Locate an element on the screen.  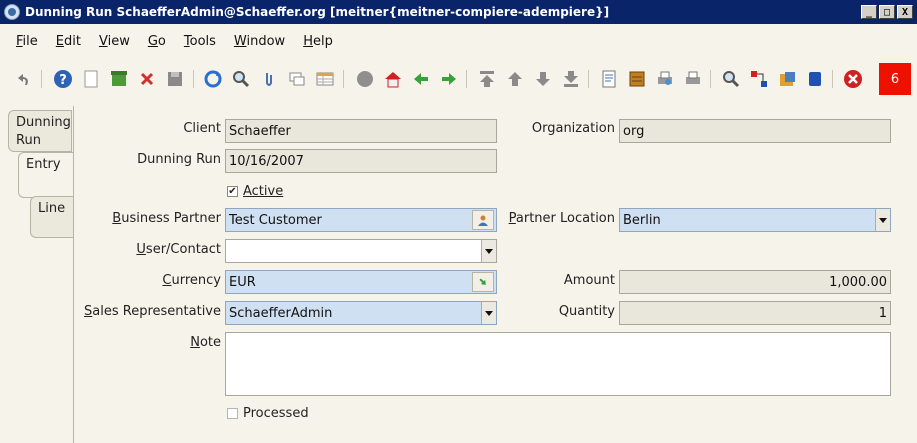
history-icon is located at coordinates (365, 79).